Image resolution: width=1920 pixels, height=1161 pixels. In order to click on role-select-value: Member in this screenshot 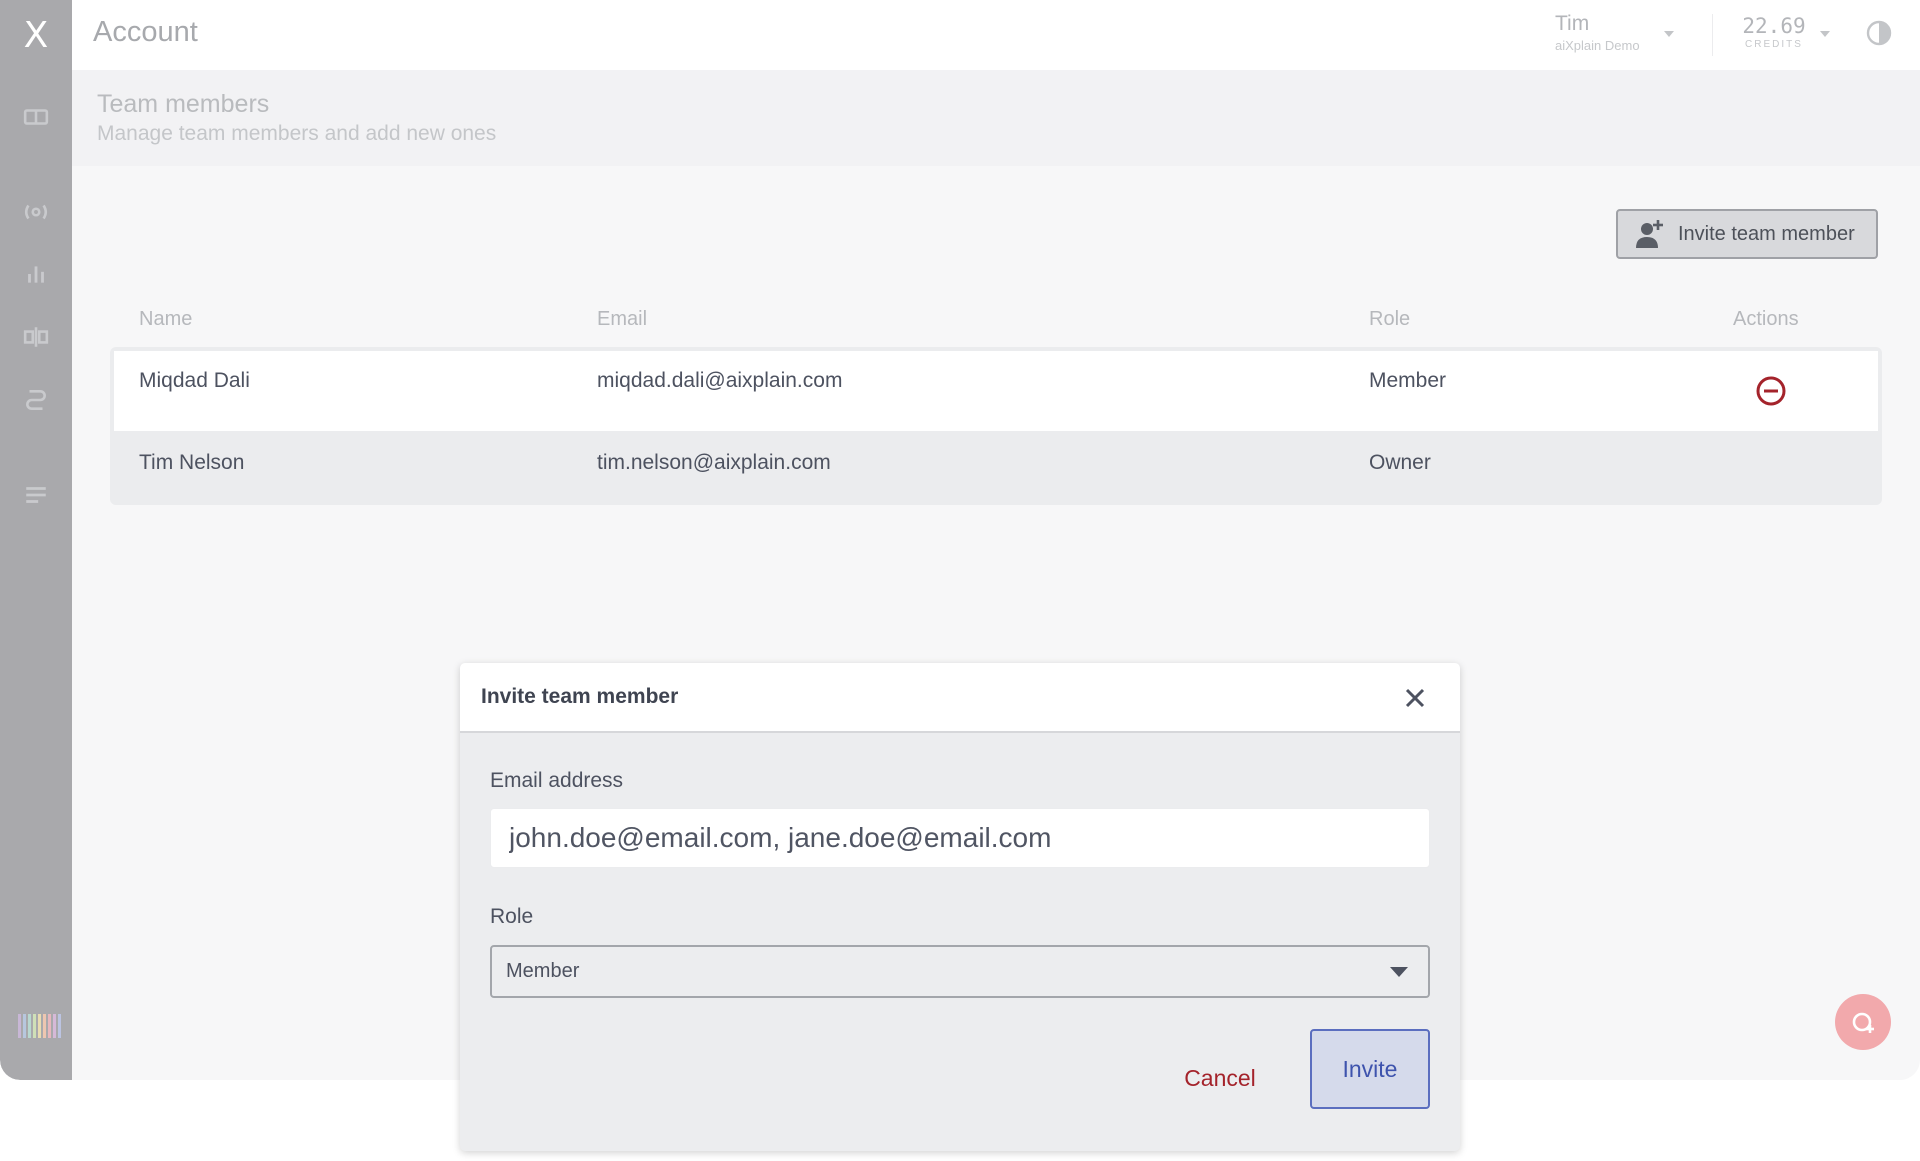, I will do `click(543, 971)`.